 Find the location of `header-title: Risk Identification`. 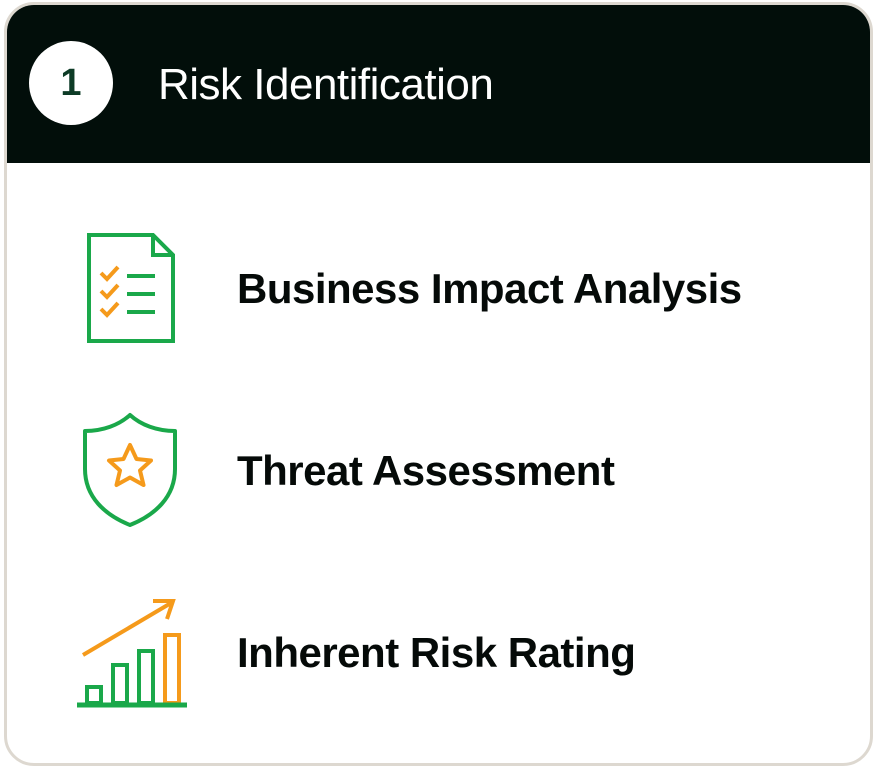

header-title: Risk Identification is located at coordinates (326, 84).